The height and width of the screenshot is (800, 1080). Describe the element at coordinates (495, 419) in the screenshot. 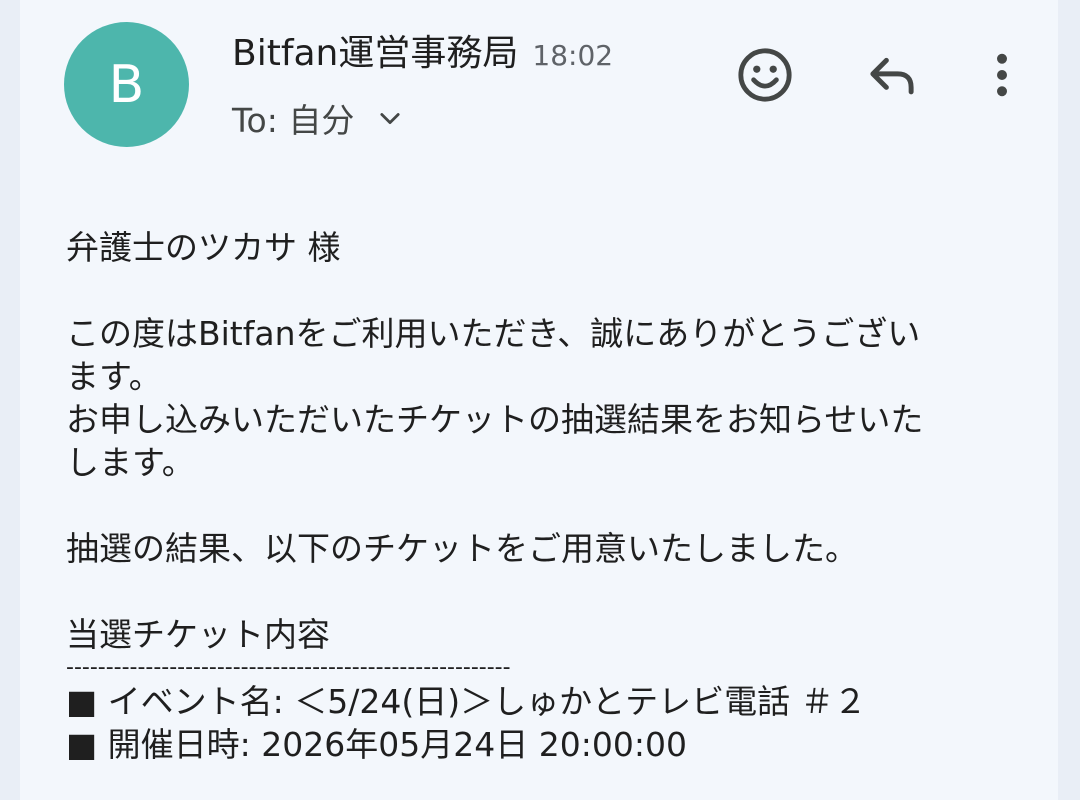

I see `notice-line-1: お申し込みいただいたチケットの抽選結果をお知らせいた` at that location.